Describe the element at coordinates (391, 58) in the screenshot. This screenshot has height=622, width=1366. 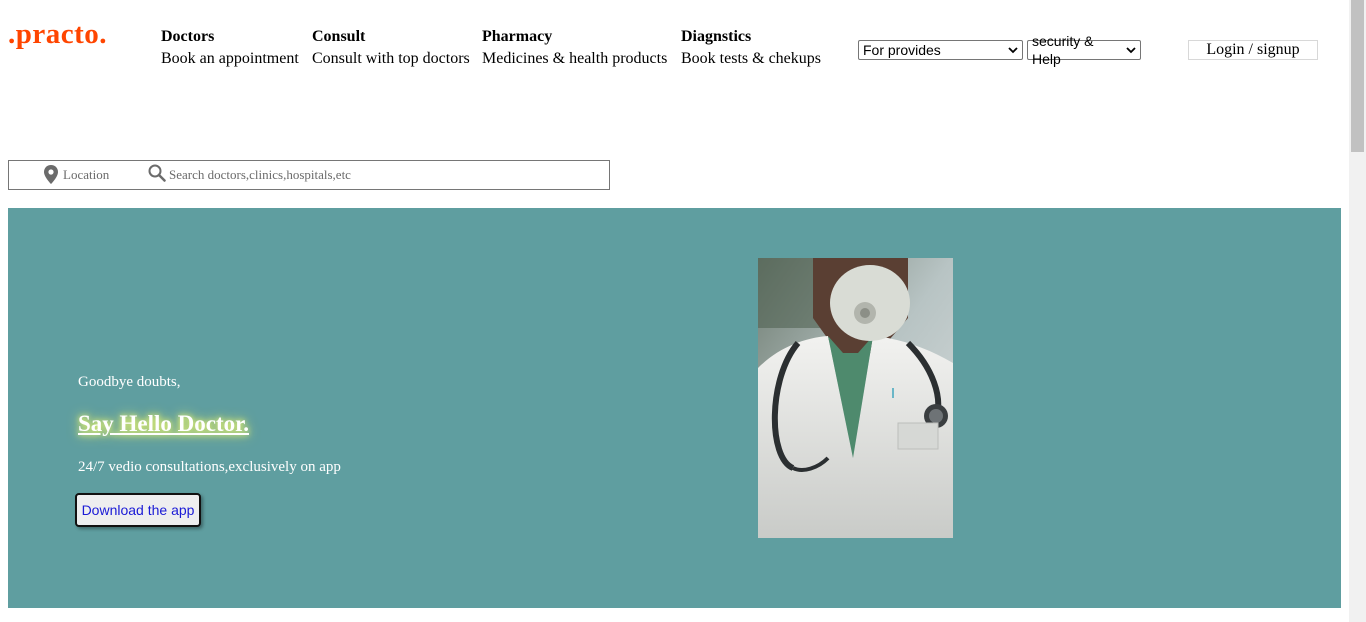
I see `nav-subtitle: Consult with top doctors` at that location.